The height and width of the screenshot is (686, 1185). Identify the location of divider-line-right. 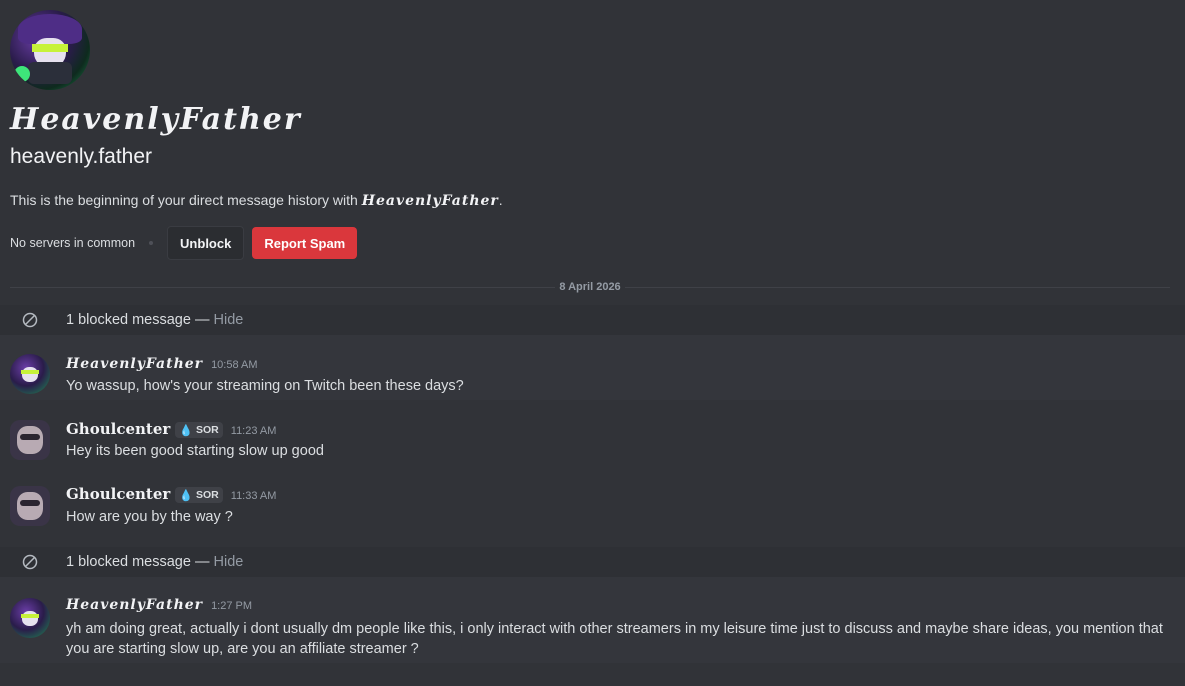
(897, 287).